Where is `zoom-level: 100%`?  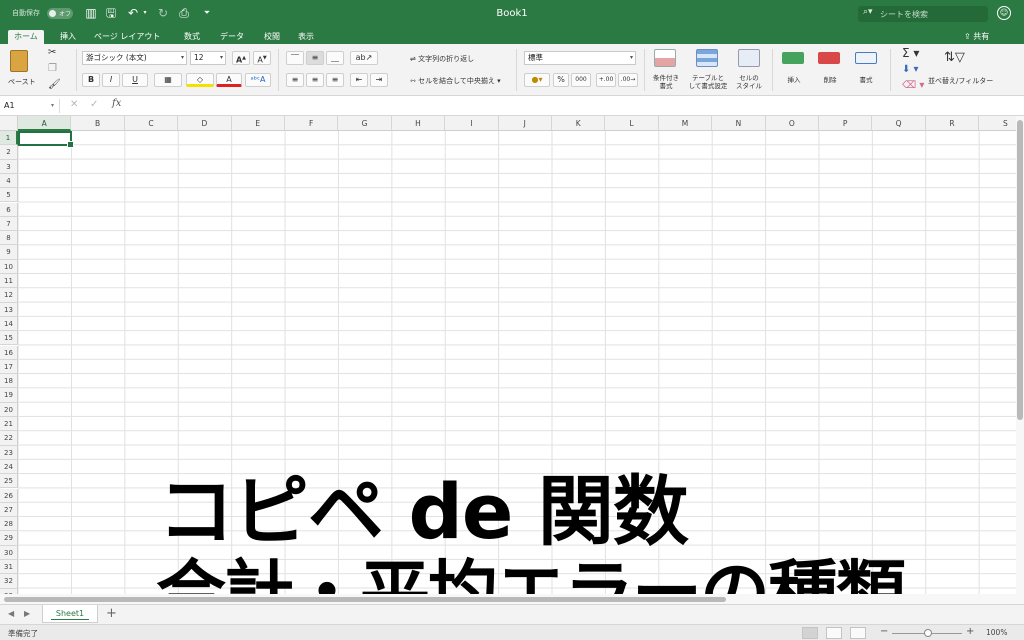
zoom-level: 100% is located at coordinates (996, 632).